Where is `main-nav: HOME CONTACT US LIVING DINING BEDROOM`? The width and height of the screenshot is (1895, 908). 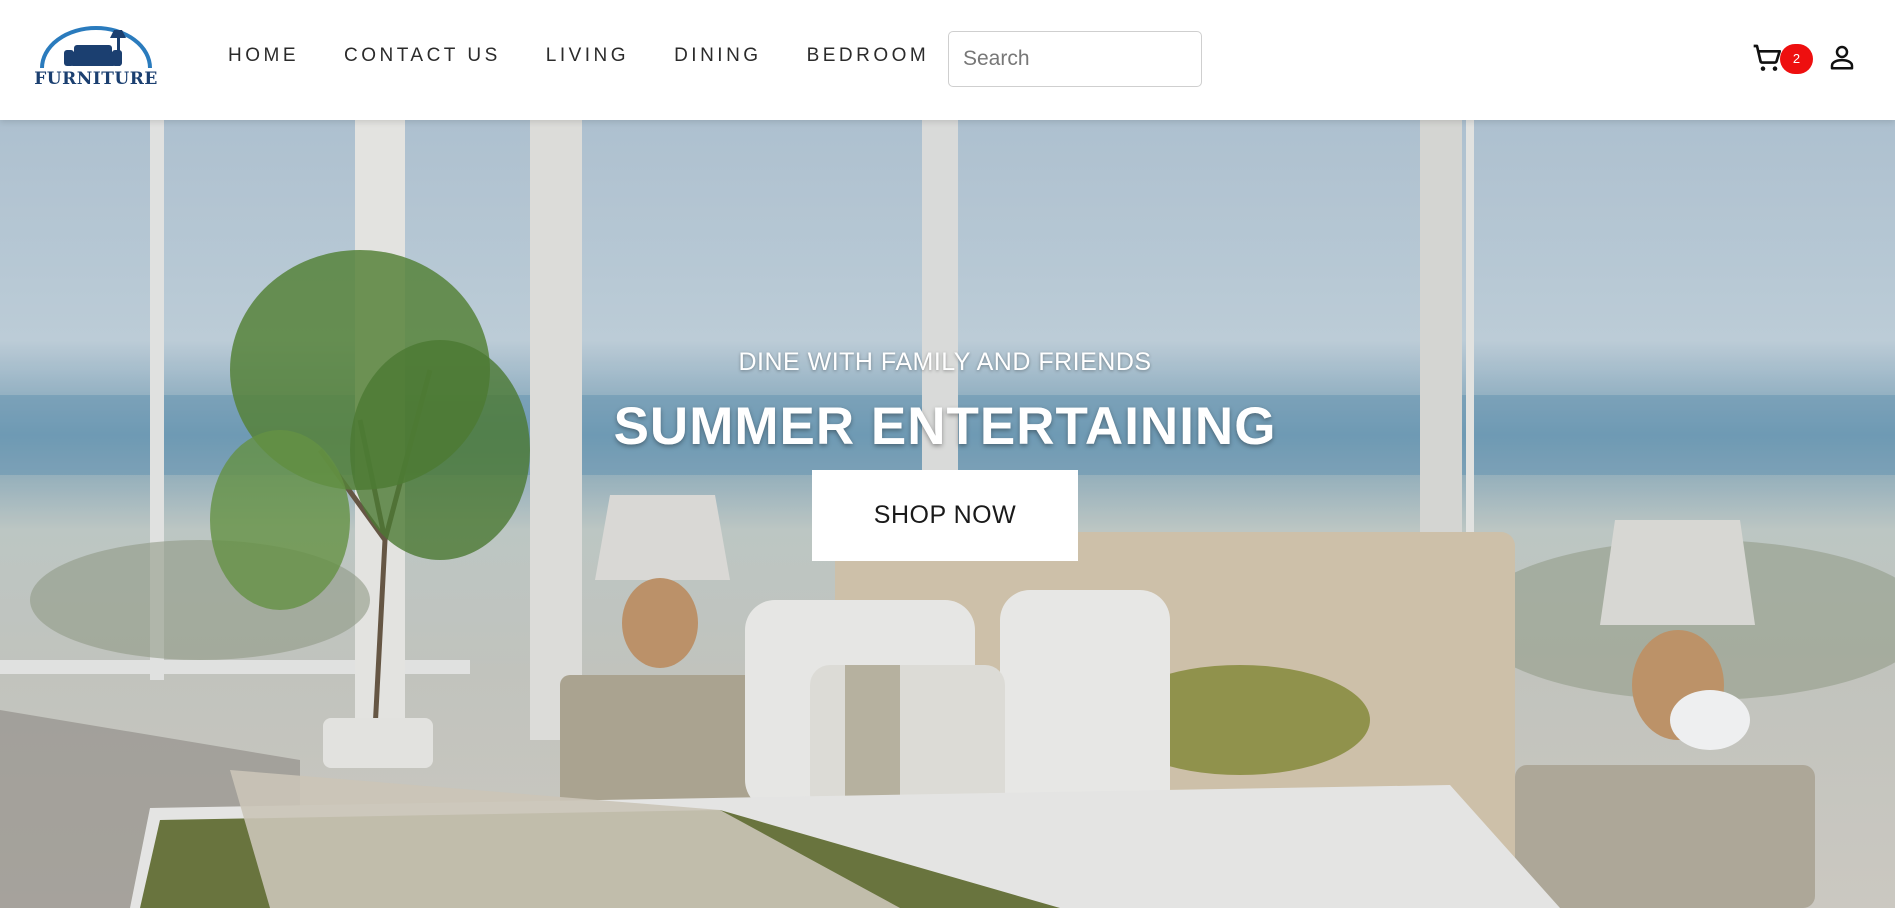
main-nav: HOME CONTACT US LIVING DINING BEDROOM is located at coordinates (601, 56).